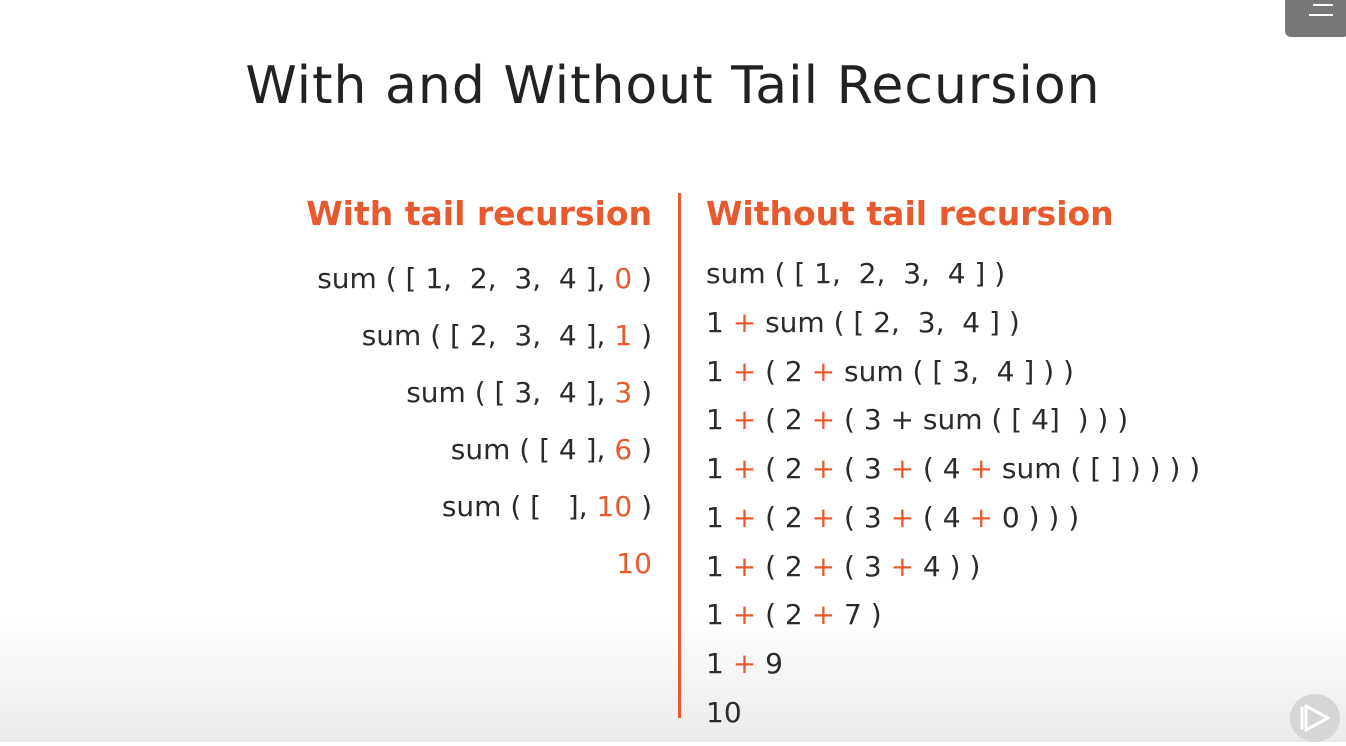 Image resolution: width=1346 pixels, height=746 pixels. What do you see at coordinates (982, 419) in the screenshot?
I see `expression-segment: ( 3 + sum ( [ 4] ) ) )` at bounding box center [982, 419].